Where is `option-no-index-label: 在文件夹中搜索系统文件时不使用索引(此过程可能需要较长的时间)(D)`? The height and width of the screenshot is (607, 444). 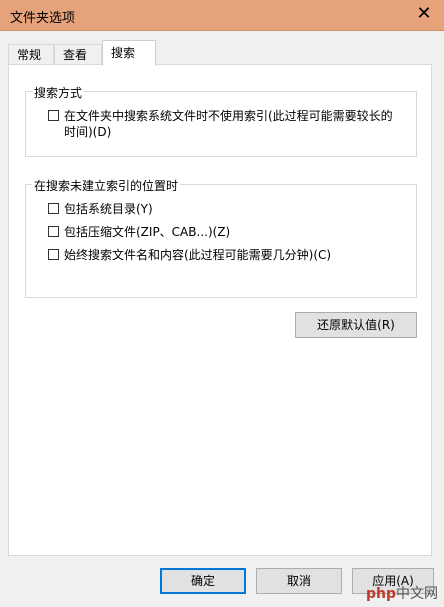
option-no-index-label: 在文件夹中搜索系统文件时不使用索引(此过程可能需要较长的时间)(D) is located at coordinates (228, 124).